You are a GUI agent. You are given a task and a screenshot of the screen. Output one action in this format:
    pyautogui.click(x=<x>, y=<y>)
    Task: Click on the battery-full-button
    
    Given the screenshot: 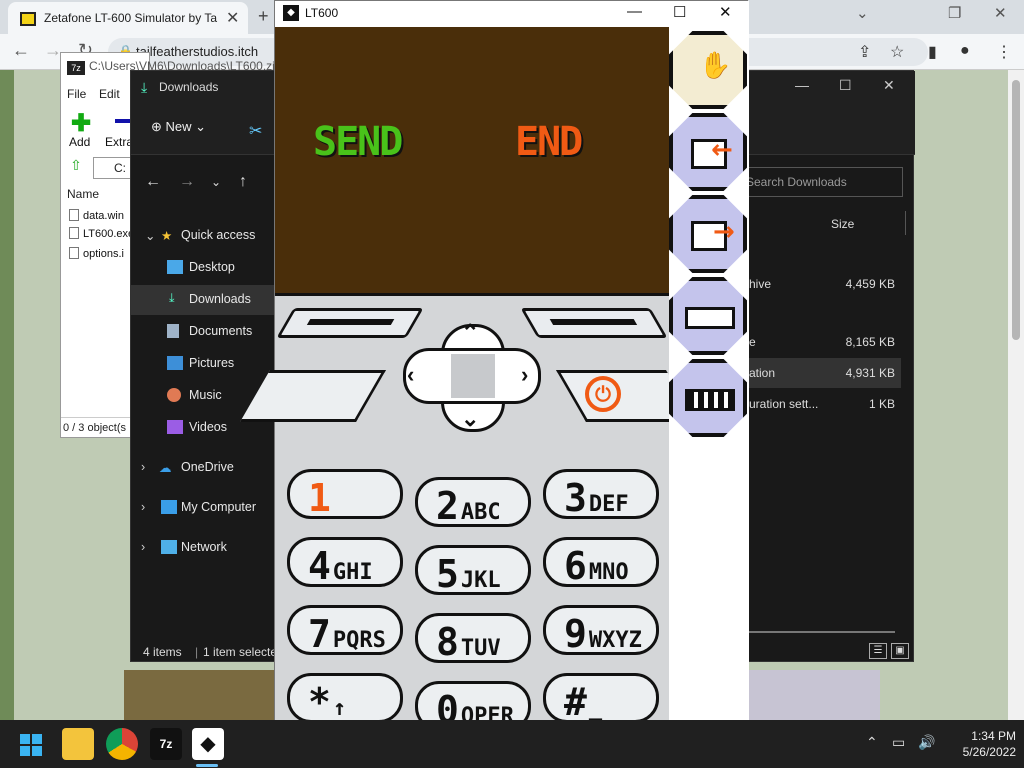 What is the action you would take?
    pyautogui.click(x=708, y=398)
    